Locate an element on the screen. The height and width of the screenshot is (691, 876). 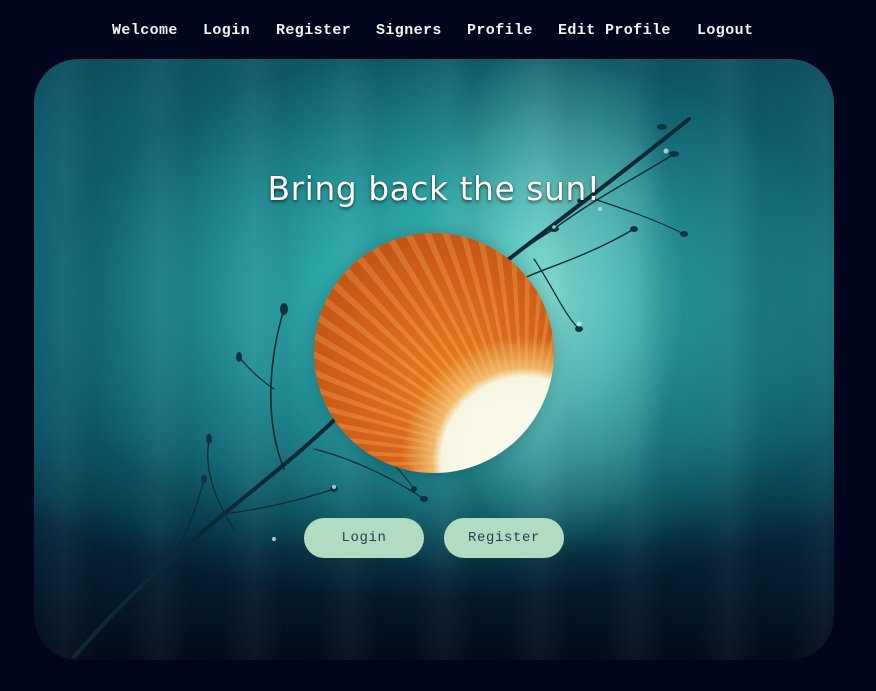
nav-link-logout: Logout is located at coordinates (725, 31).